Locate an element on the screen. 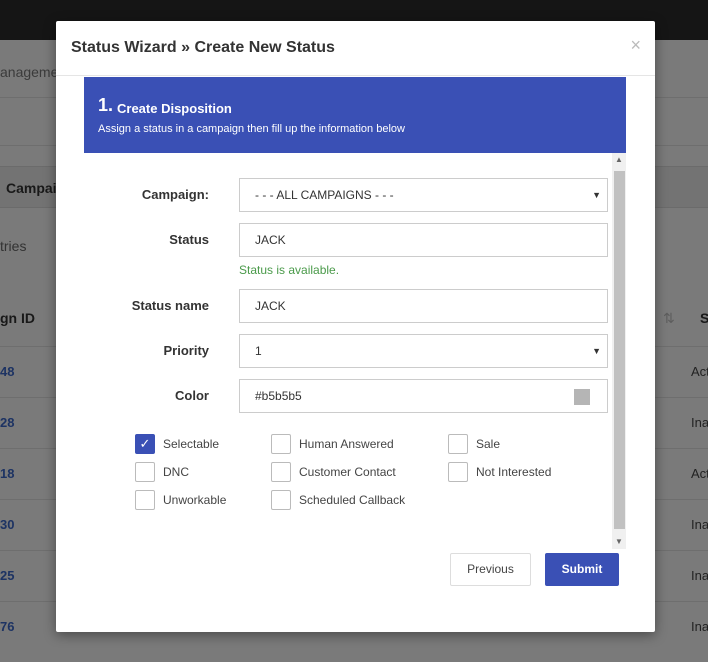 The image size is (708, 662). checkmark-icon: ✓ is located at coordinates (145, 444).